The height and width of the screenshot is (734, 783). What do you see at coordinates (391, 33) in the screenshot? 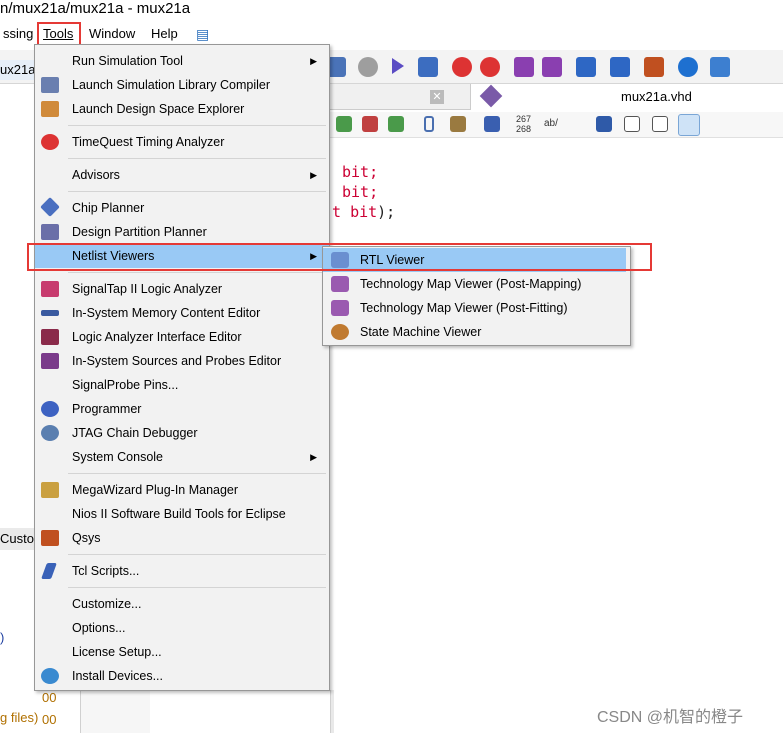
I see `menu-bar: ssing Tools Window Help ▤` at bounding box center [391, 33].